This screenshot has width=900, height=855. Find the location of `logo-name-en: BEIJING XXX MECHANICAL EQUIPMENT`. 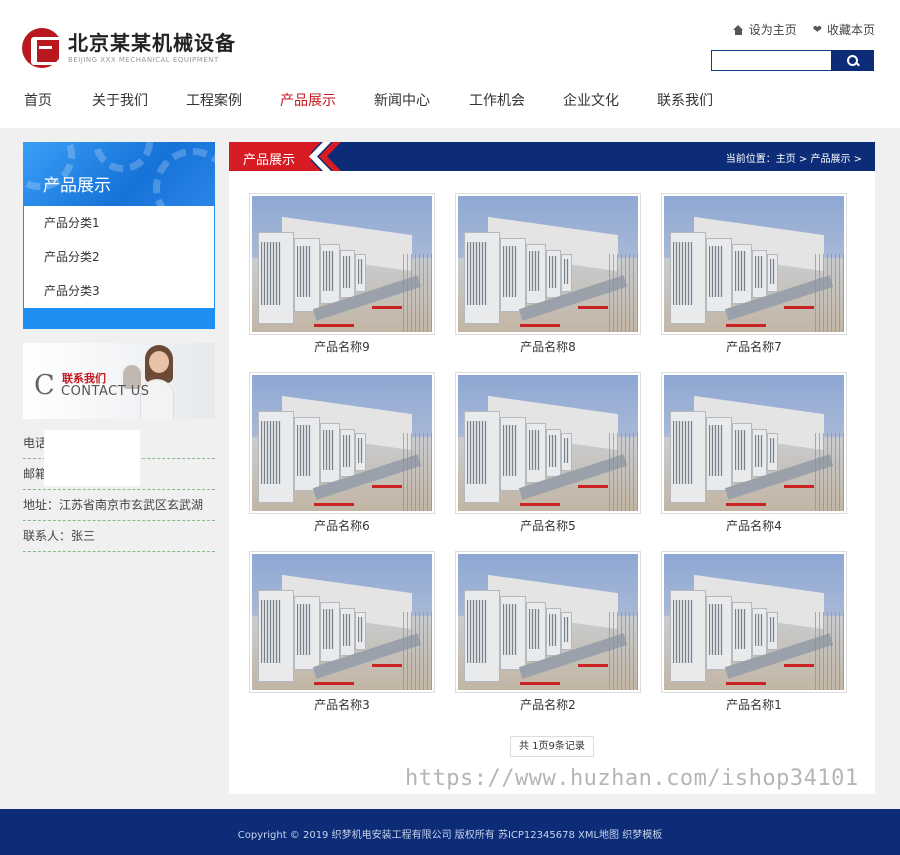

logo-name-en: BEIJING XXX MECHANICAL EQUIPMENT is located at coordinates (143, 60).